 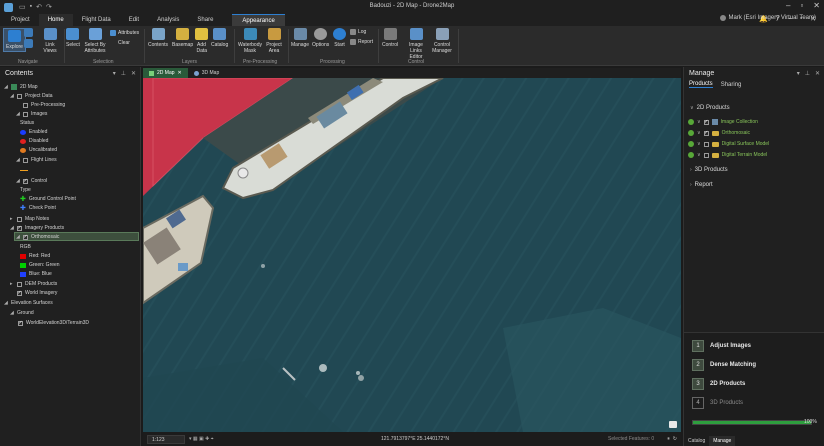 I want to click on step-adjust-images: 1 Adjust Images, so click(x=721, y=346).